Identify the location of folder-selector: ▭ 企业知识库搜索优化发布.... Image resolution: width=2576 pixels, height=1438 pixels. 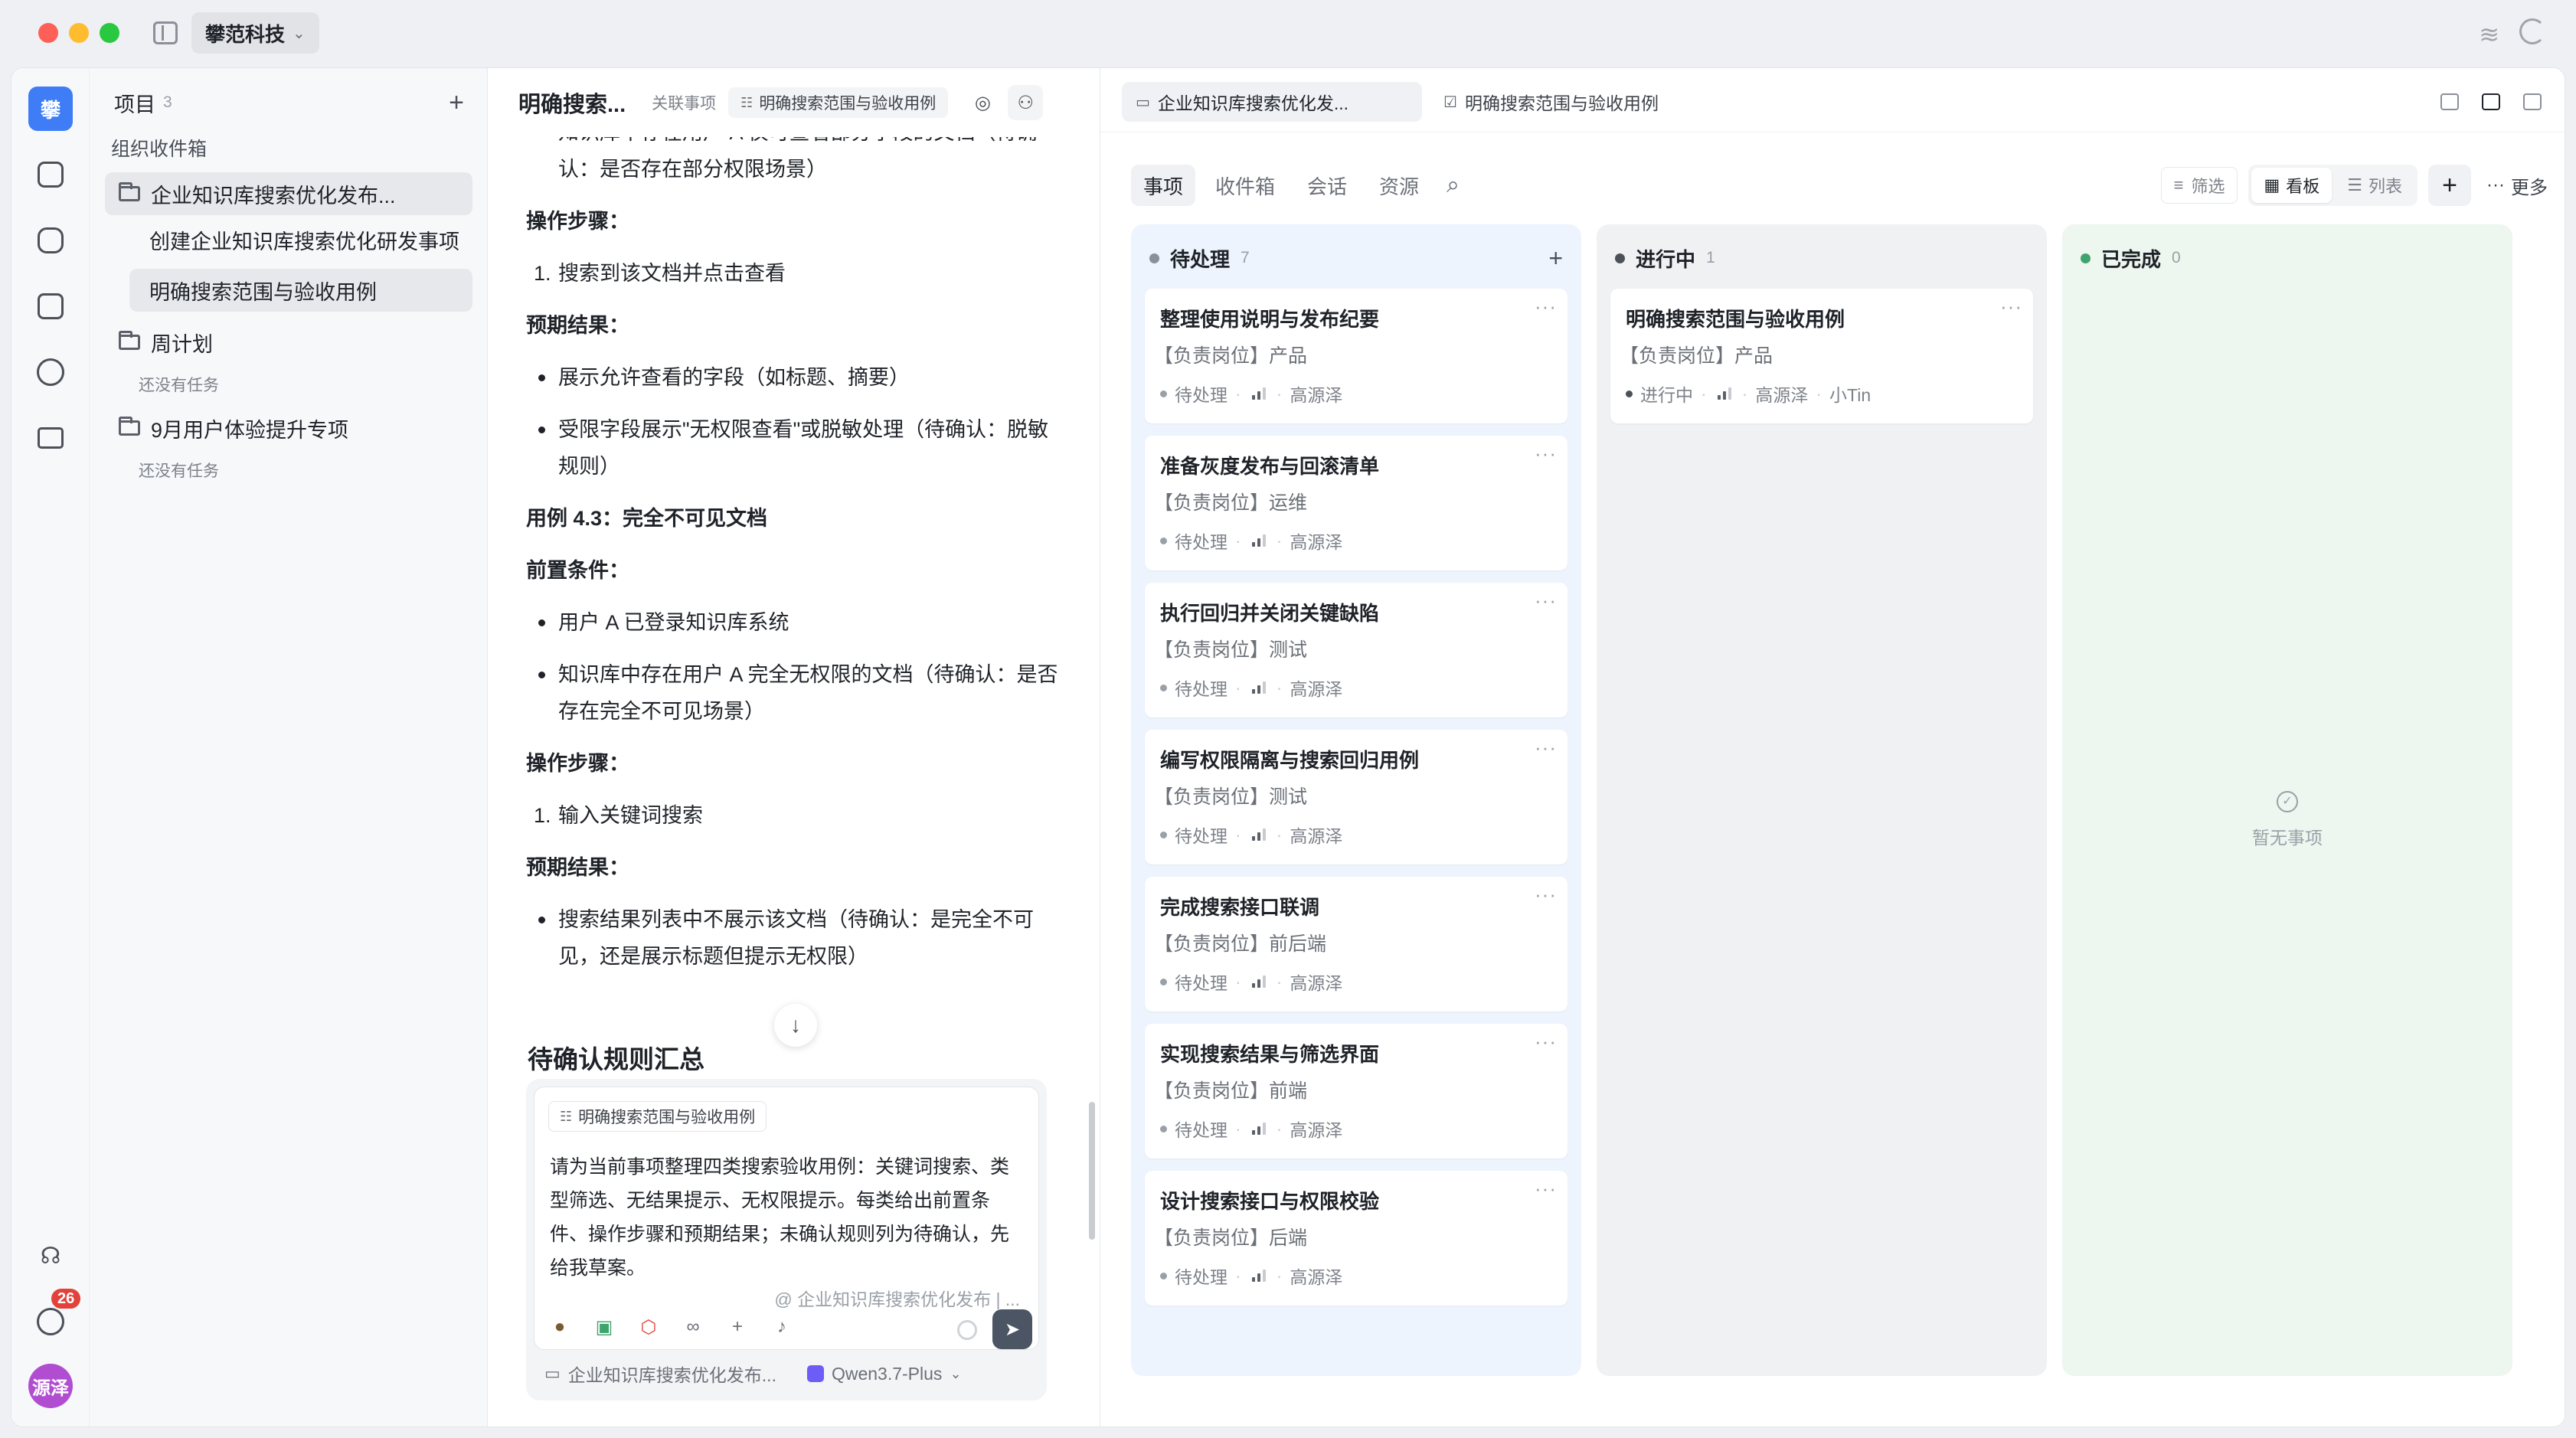
(660, 1374).